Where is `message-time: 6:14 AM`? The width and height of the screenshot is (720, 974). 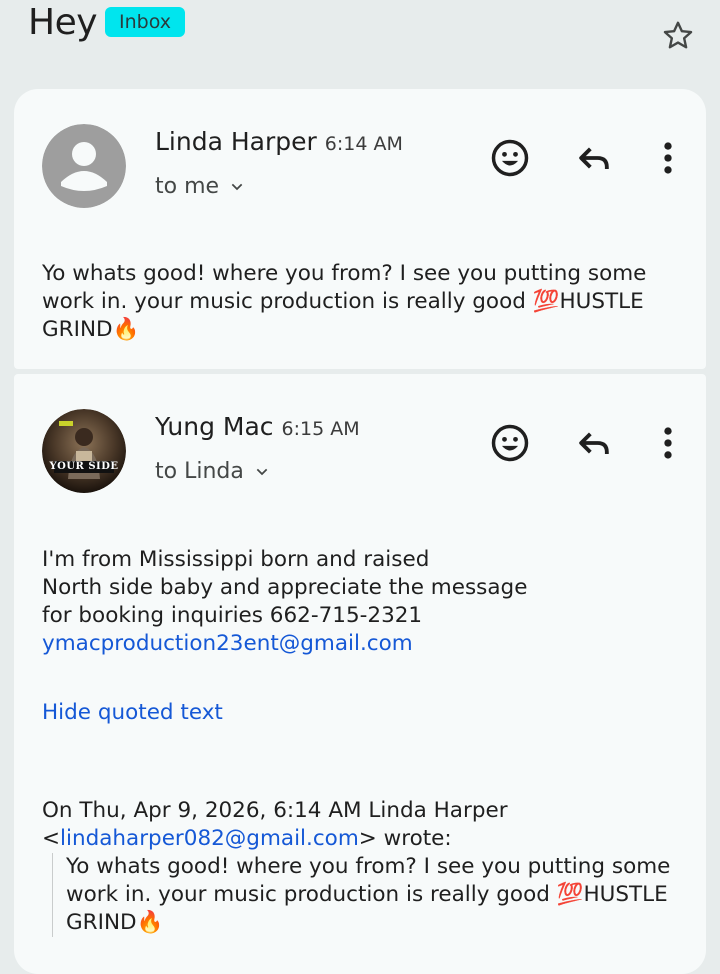
message-time: 6:14 AM is located at coordinates (363, 144).